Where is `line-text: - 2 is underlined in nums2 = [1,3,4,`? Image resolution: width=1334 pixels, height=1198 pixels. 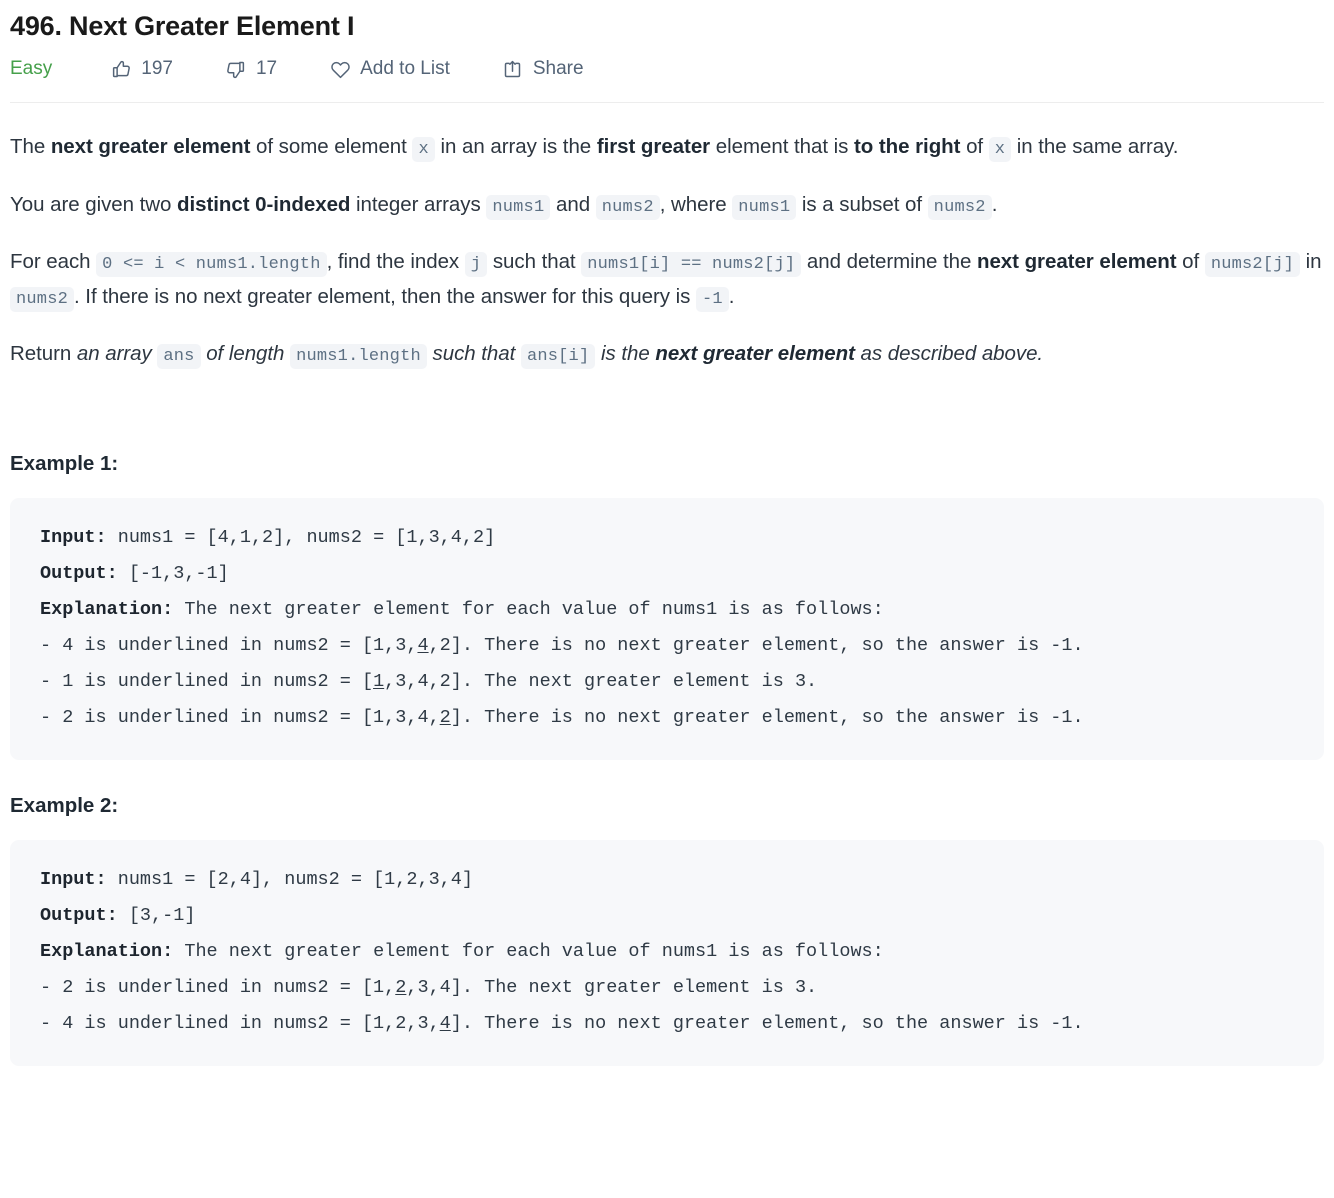
line-text: - 2 is underlined in nums2 = [1,3,4, is located at coordinates (240, 717).